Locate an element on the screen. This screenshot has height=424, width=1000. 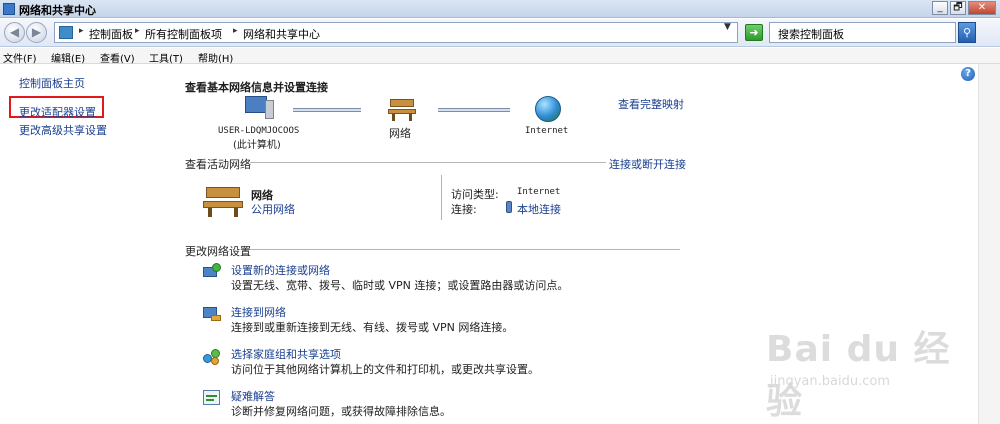
menu-bar: 文件(F) 编辑(E) 查看(V) 工具(T) 帮助(H) is located at coordinates (500, 56).